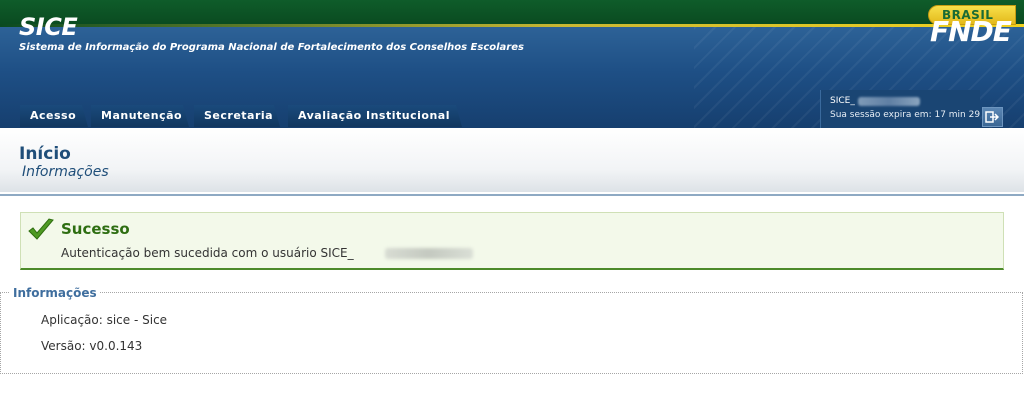  I want to click on session-expire-text: Sua sessão expira em: 17 min 29, so click(905, 115).